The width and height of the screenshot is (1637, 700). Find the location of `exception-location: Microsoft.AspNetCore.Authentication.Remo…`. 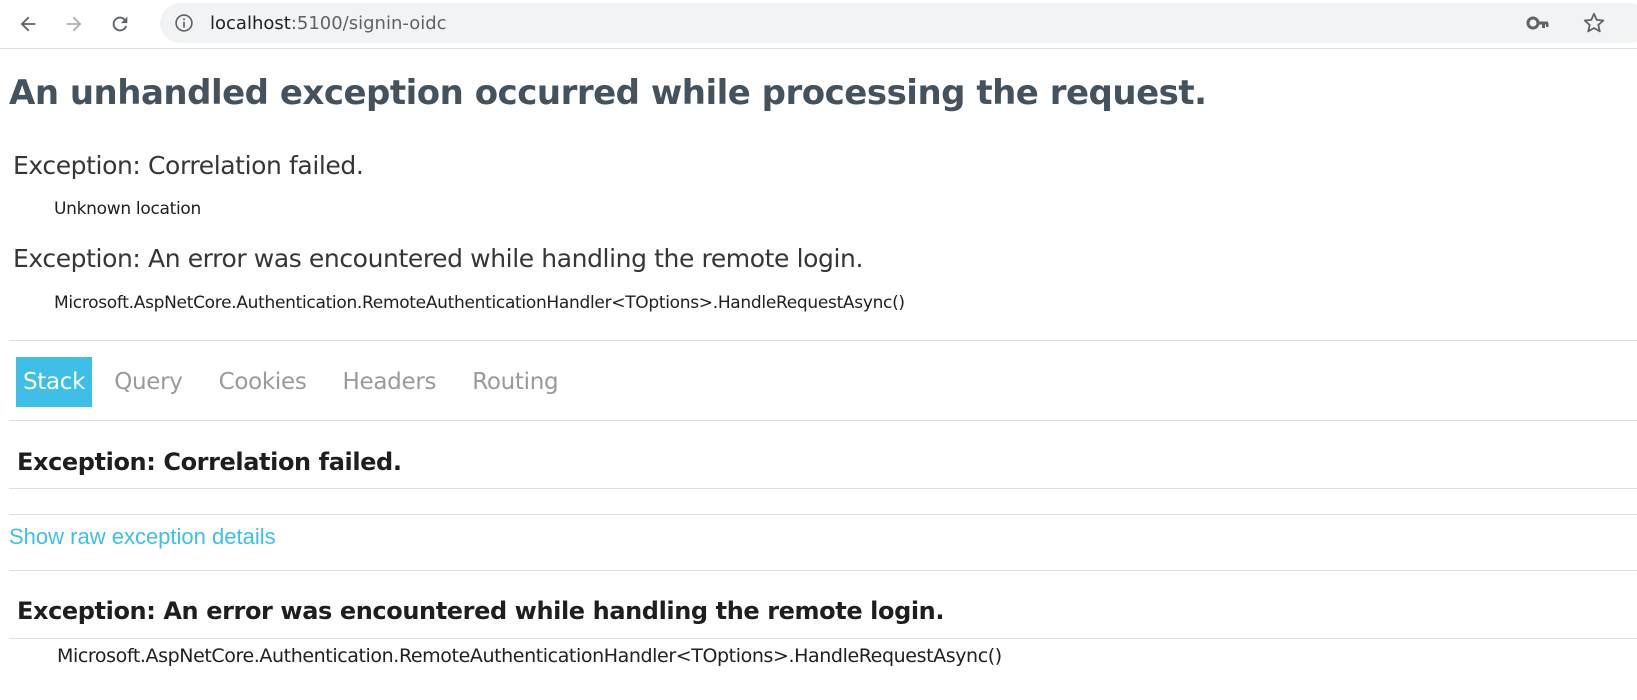

exception-location: Microsoft.AspNetCore.Authentication.Remo… is located at coordinates (479, 303).